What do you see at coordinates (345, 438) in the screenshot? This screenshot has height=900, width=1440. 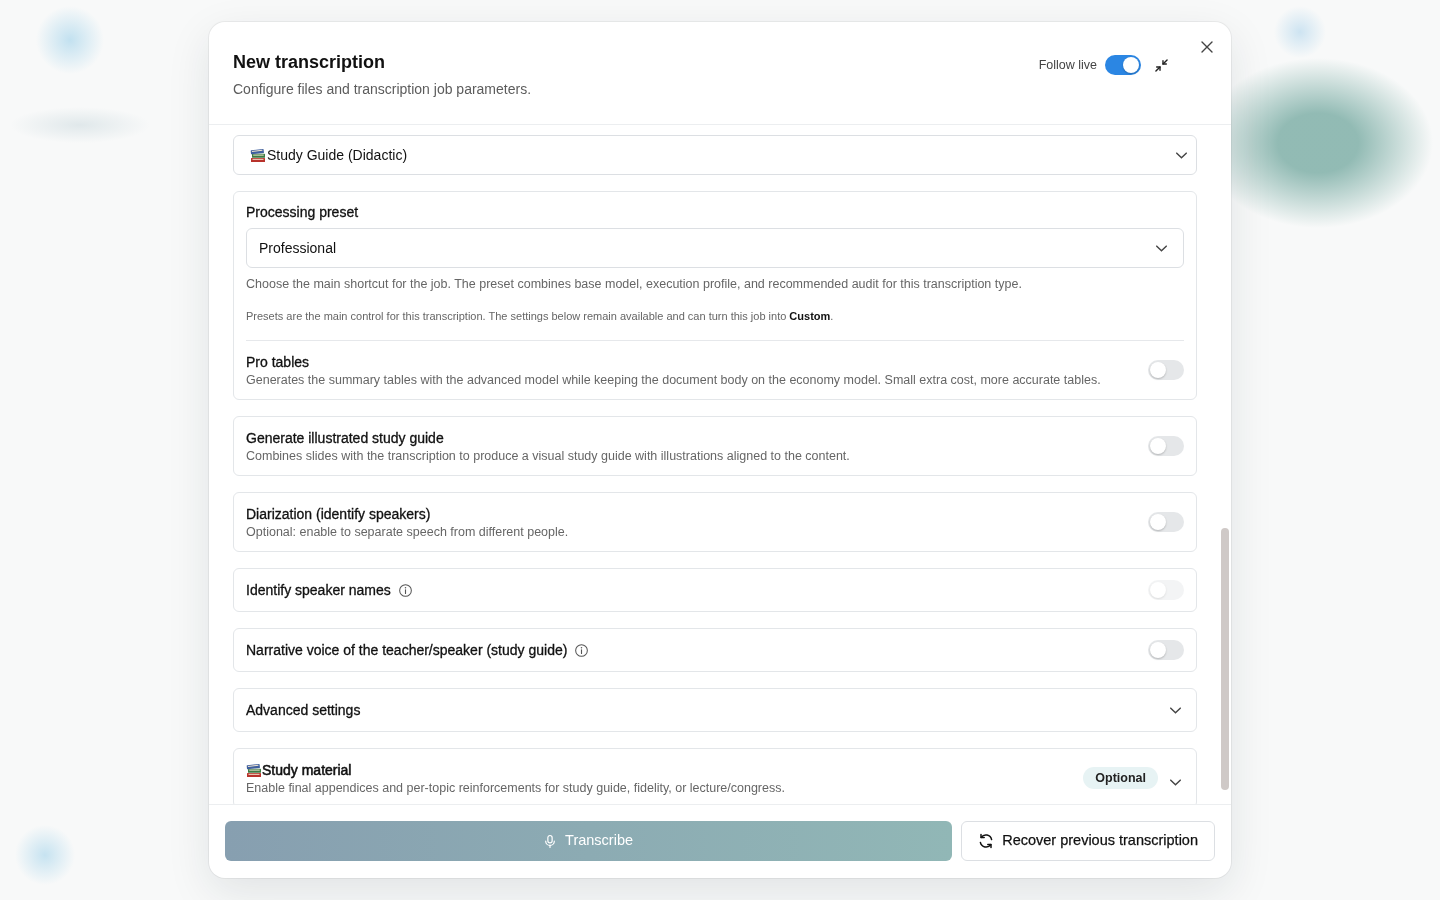 I see `option-title: Generate illustrated study guide` at bounding box center [345, 438].